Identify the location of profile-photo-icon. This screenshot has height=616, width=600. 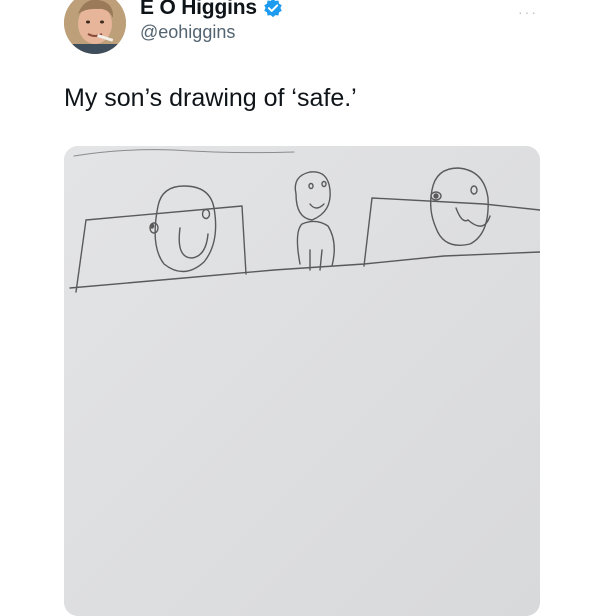
(95, 27).